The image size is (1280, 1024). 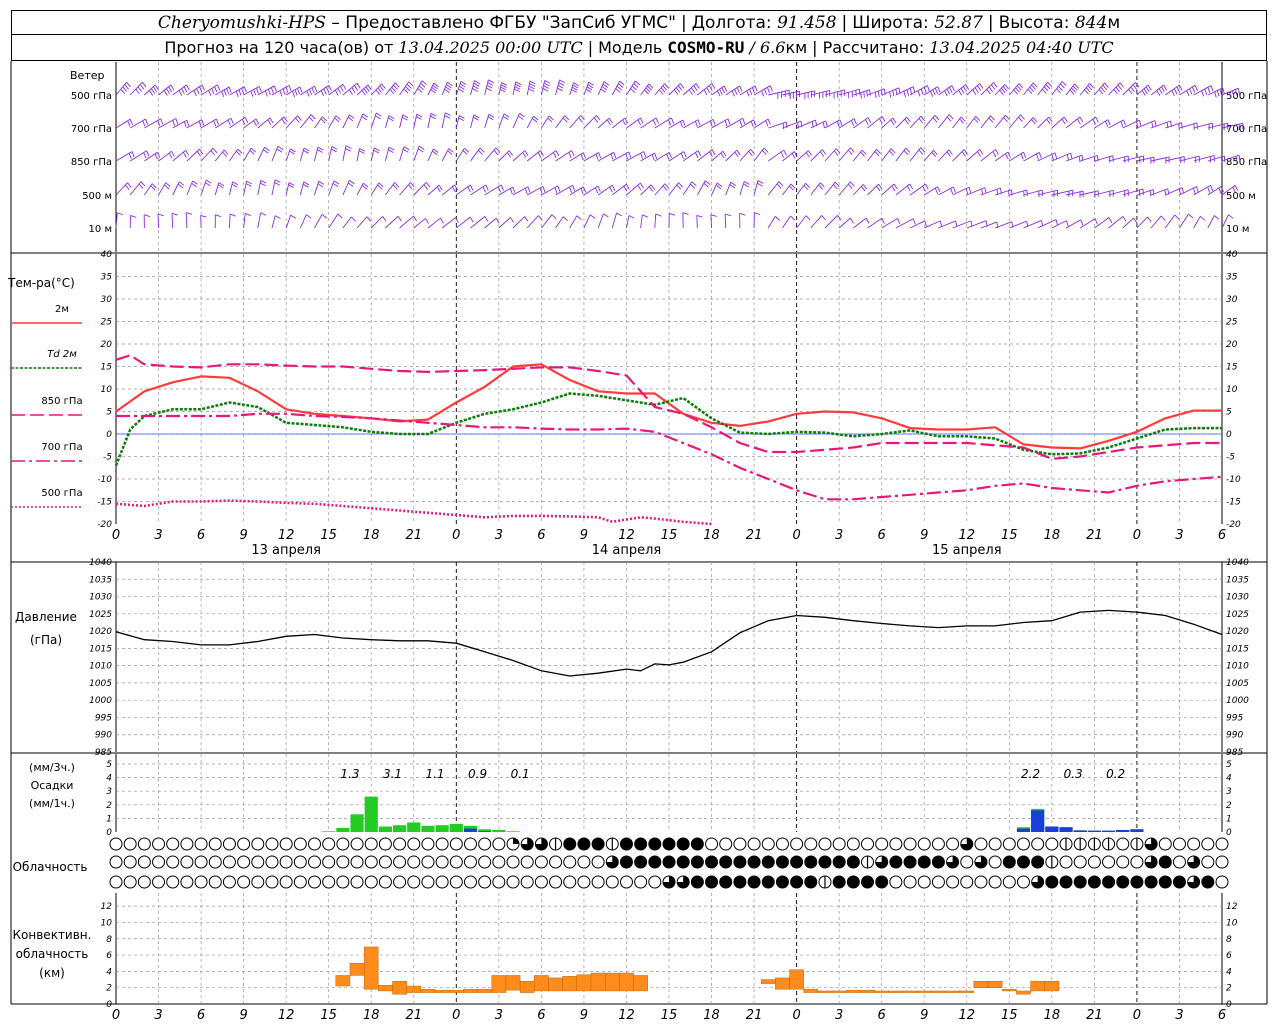 What do you see at coordinates (50, 867) in the screenshot?
I see `cloud-title: Облачность` at bounding box center [50, 867].